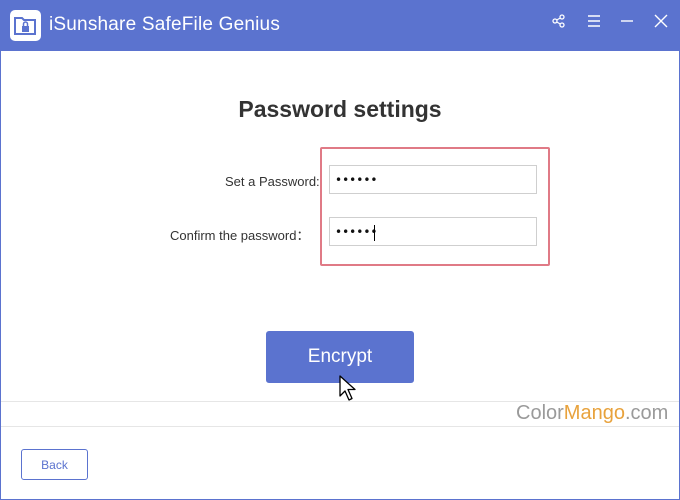 The width and height of the screenshot is (680, 500). What do you see at coordinates (340, 109) in the screenshot?
I see `page-title: Password settings` at bounding box center [340, 109].